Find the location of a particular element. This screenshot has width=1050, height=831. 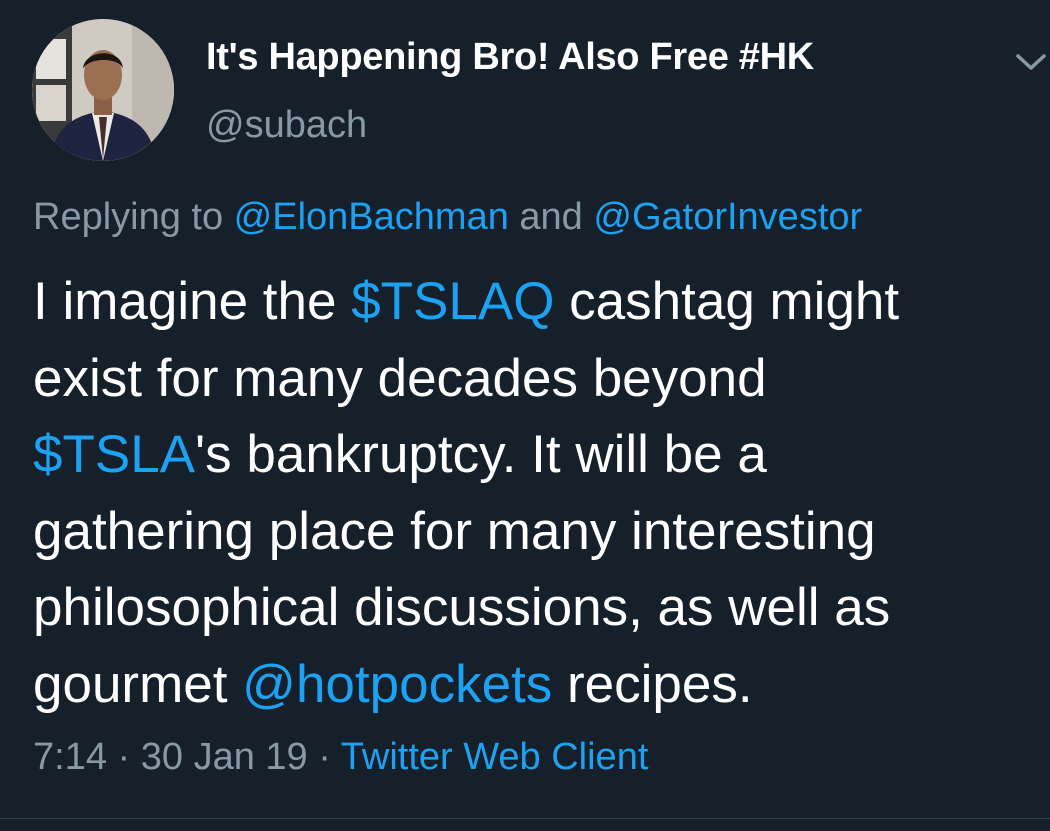

mention-link-elonbachman: @ElonBachman is located at coordinates (371, 217).